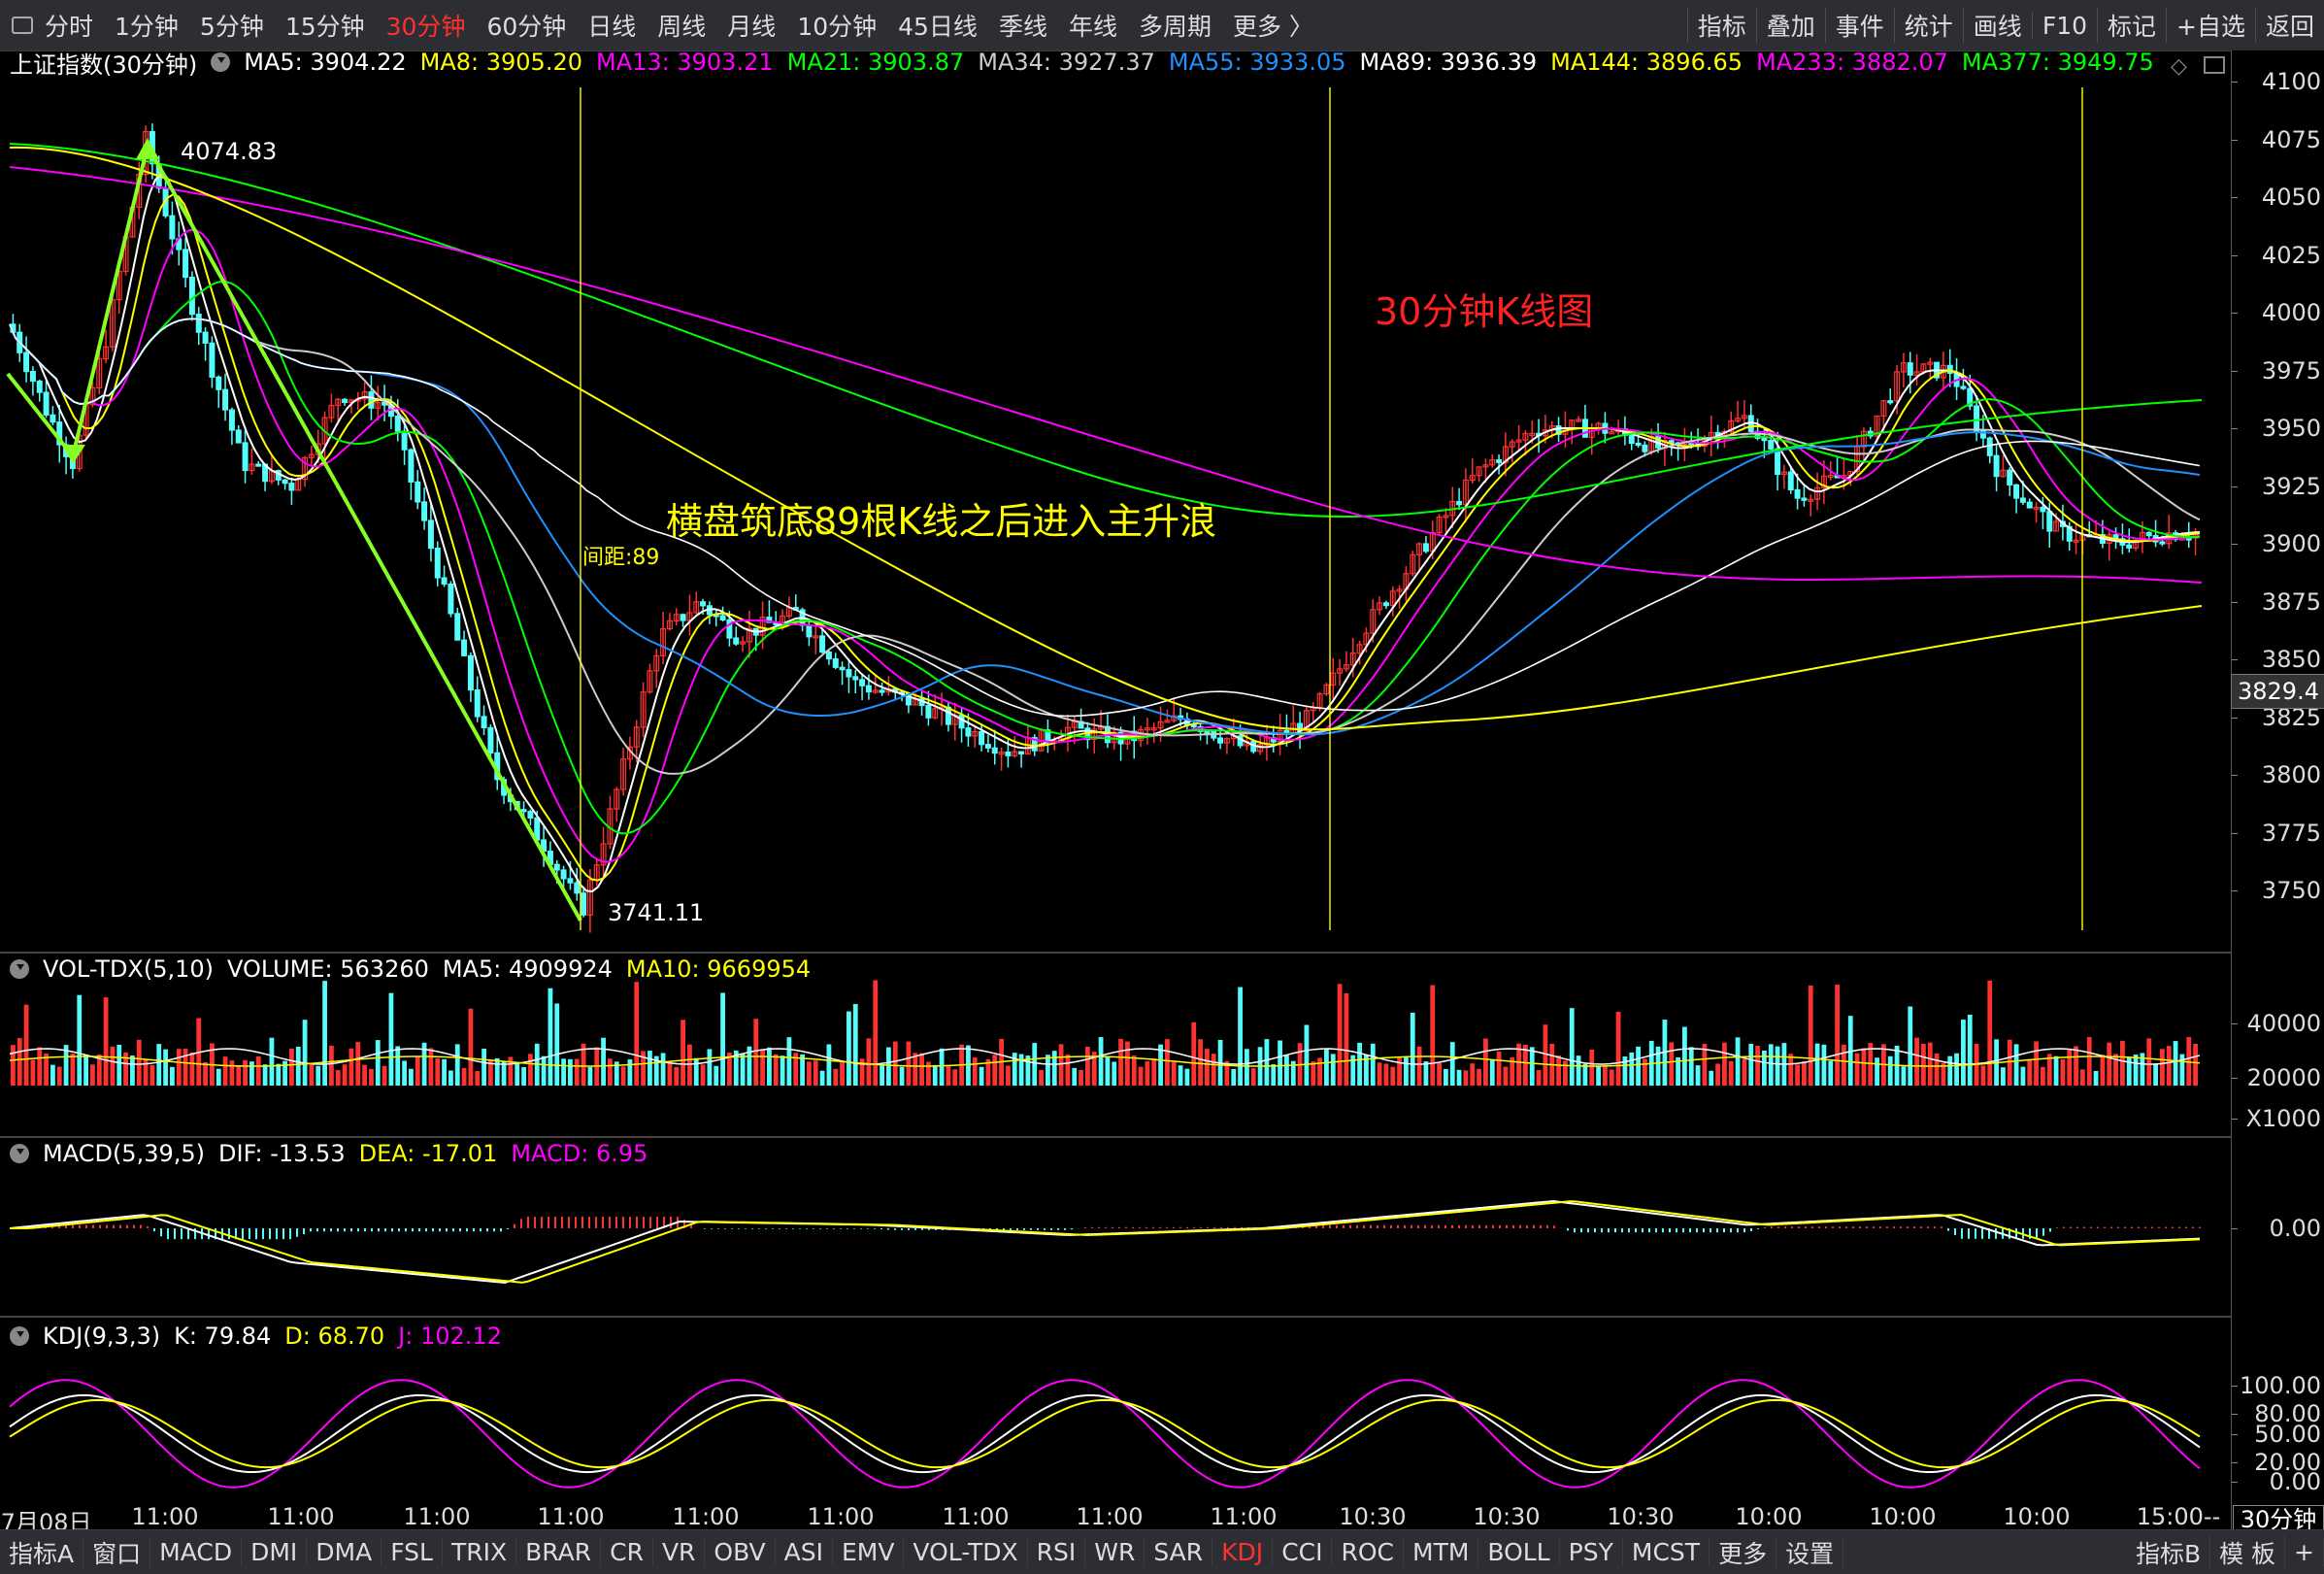 The image size is (2324, 1574). What do you see at coordinates (480, 1552) in the screenshot?
I see `indicator-tab: TRIX` at bounding box center [480, 1552].